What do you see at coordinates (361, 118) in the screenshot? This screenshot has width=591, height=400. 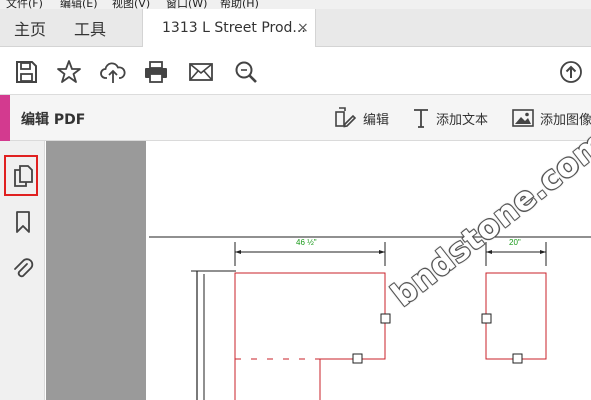 I see `edit-button: 编辑` at bounding box center [361, 118].